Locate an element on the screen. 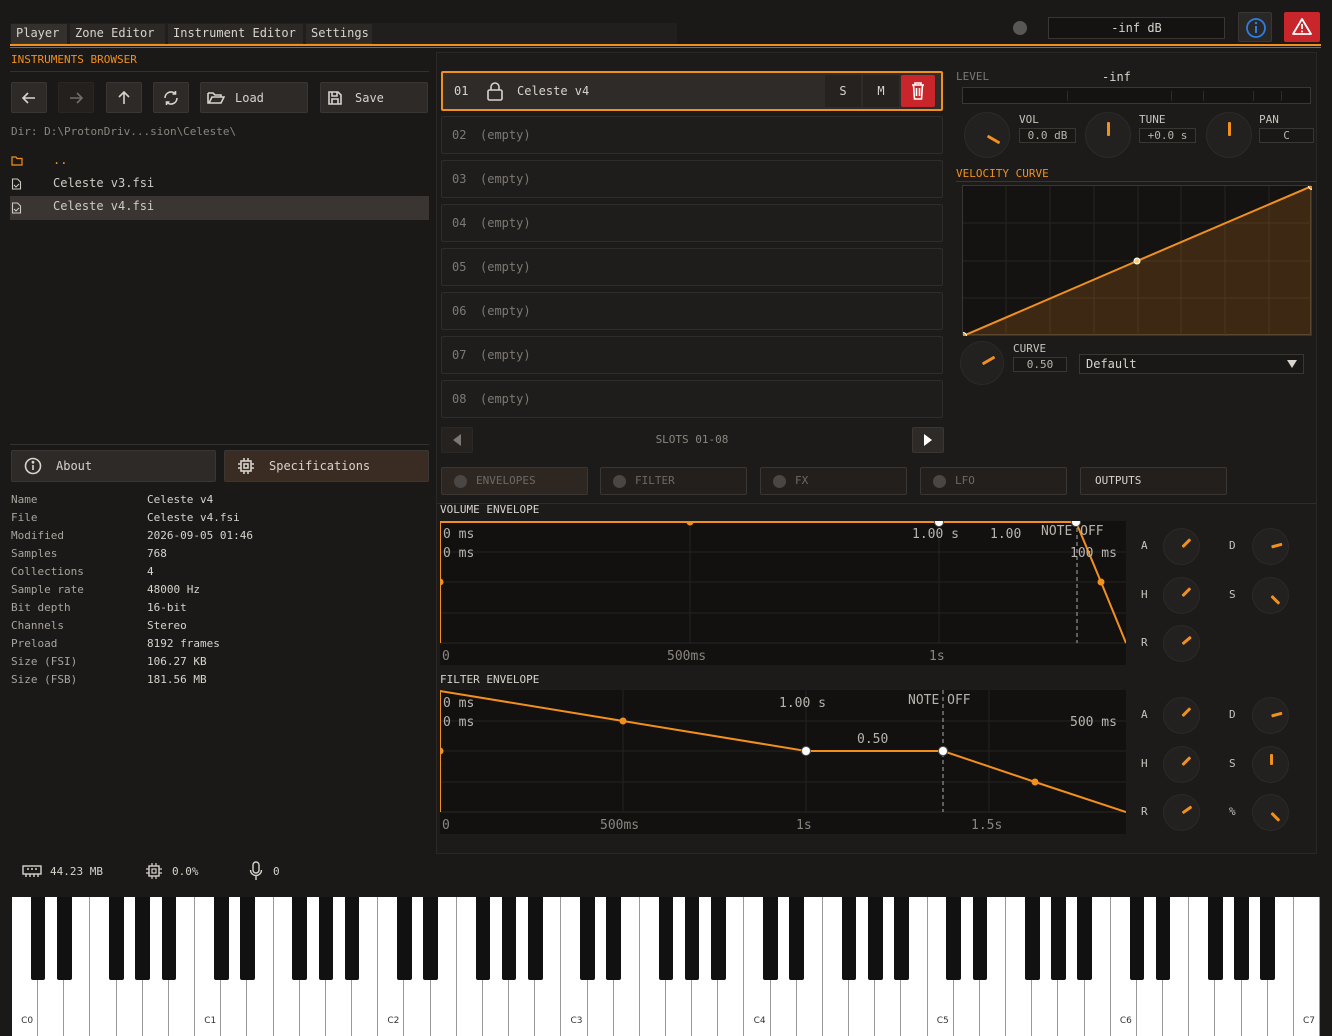  delete-slot-button is located at coordinates (918, 91).